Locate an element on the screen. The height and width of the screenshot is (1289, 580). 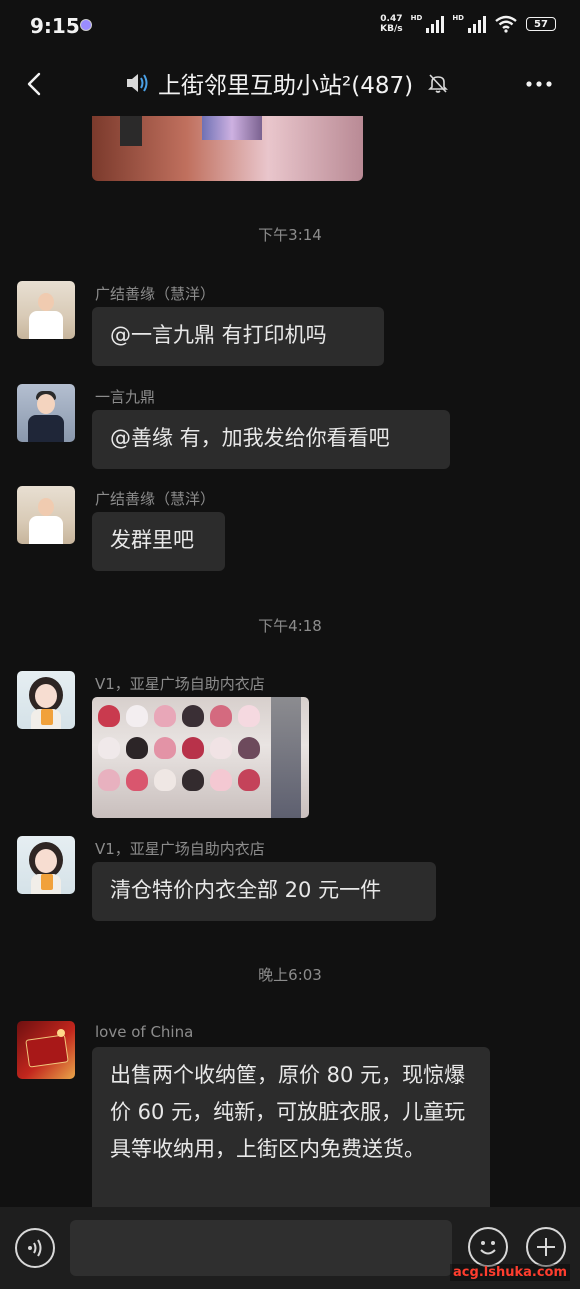
network-speed: 0.47 KB/s is located at coordinates (391, 24).